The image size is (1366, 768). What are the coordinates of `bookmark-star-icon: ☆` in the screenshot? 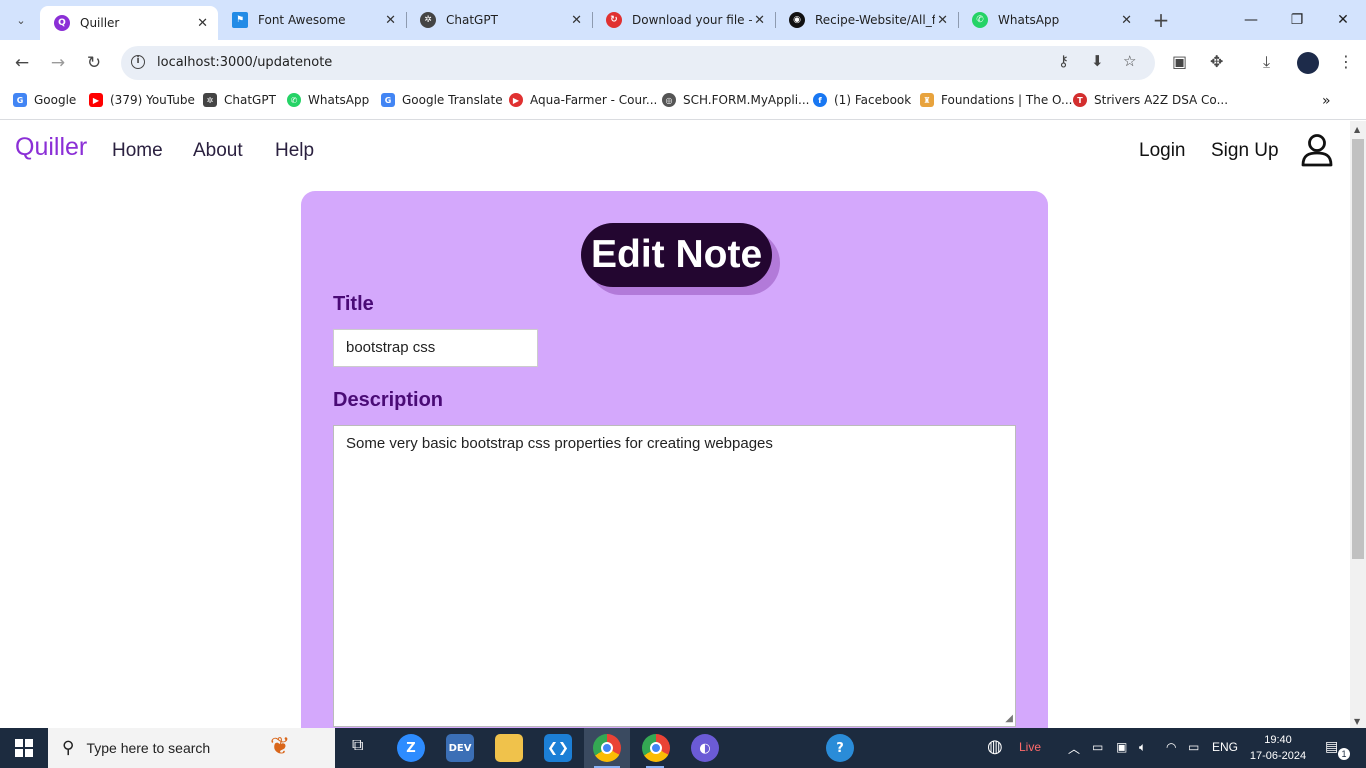 It's located at (1129, 61).